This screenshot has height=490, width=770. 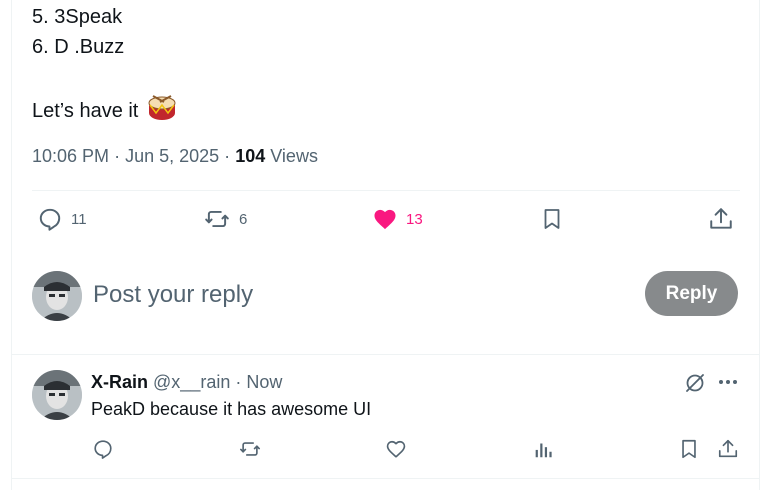 I want to click on grok-icon, so click(x=695, y=385).